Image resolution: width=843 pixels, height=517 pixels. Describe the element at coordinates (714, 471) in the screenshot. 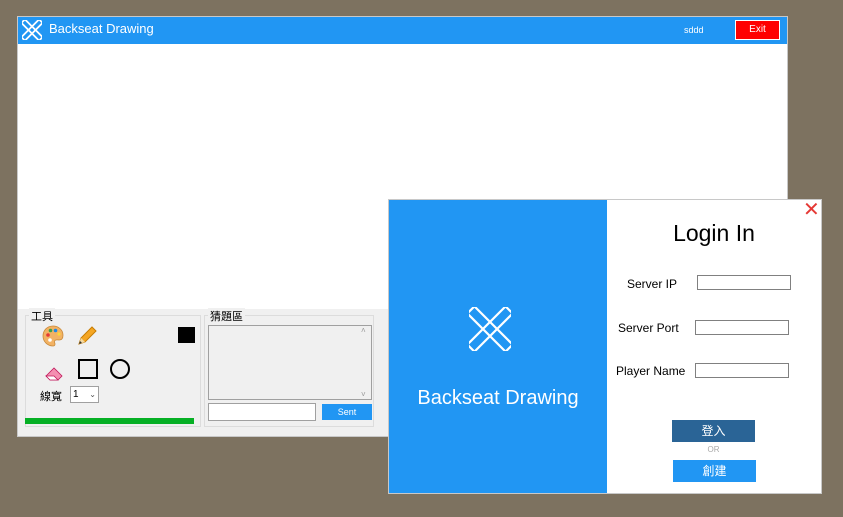

I see `create-button: 創建` at that location.